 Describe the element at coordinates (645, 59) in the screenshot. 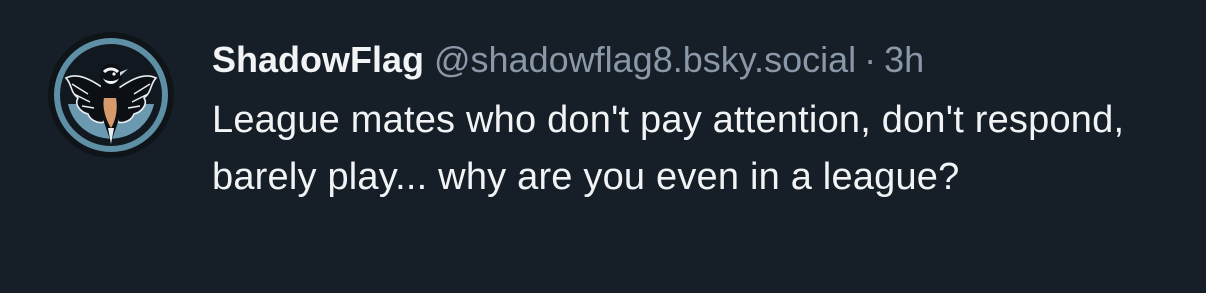

I see `author-handle: @shadowflag8.bsky.social` at that location.